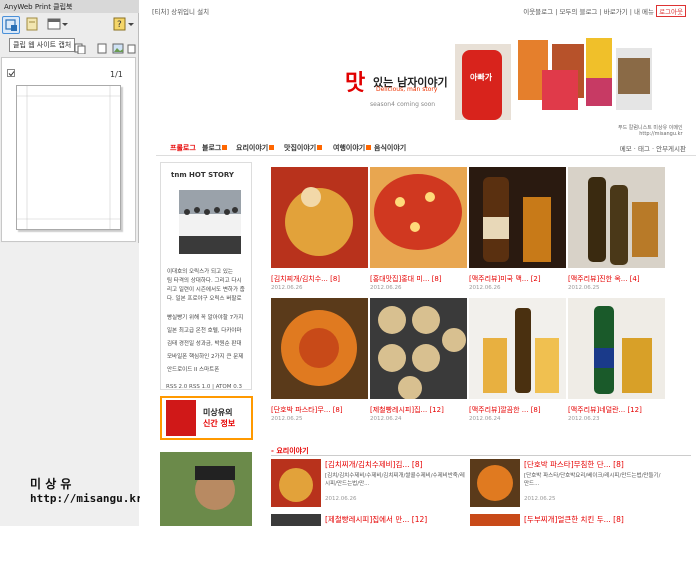  I want to click on delete-button, so click(131, 48).